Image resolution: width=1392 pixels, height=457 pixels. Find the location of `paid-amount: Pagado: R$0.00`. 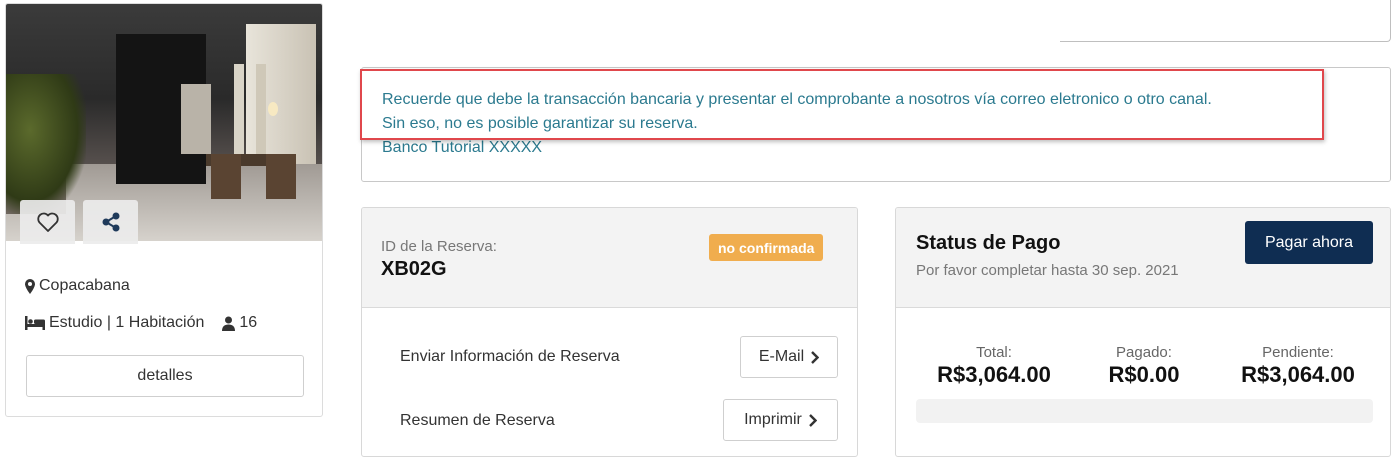

paid-amount: Pagado: R$0.00 is located at coordinates (1144, 366).